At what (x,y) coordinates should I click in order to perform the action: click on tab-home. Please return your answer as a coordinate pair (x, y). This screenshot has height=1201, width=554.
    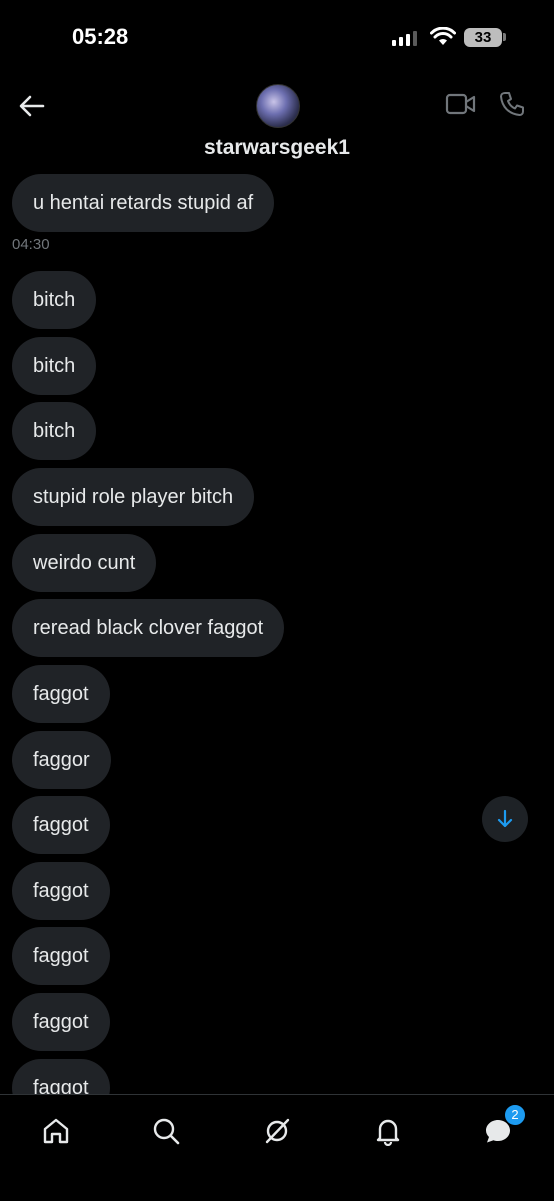
    Looking at the image, I should click on (56, 1131).